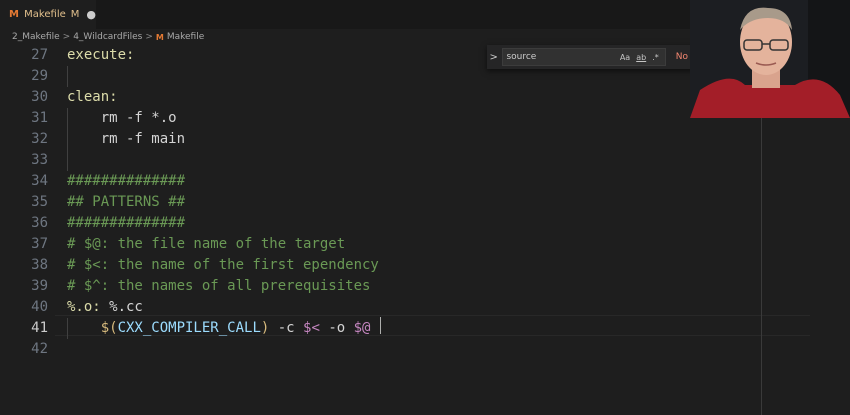 The image size is (850, 415). What do you see at coordinates (425, 307) in the screenshot?
I see `code-line: 40 %.o: %.cc` at bounding box center [425, 307].